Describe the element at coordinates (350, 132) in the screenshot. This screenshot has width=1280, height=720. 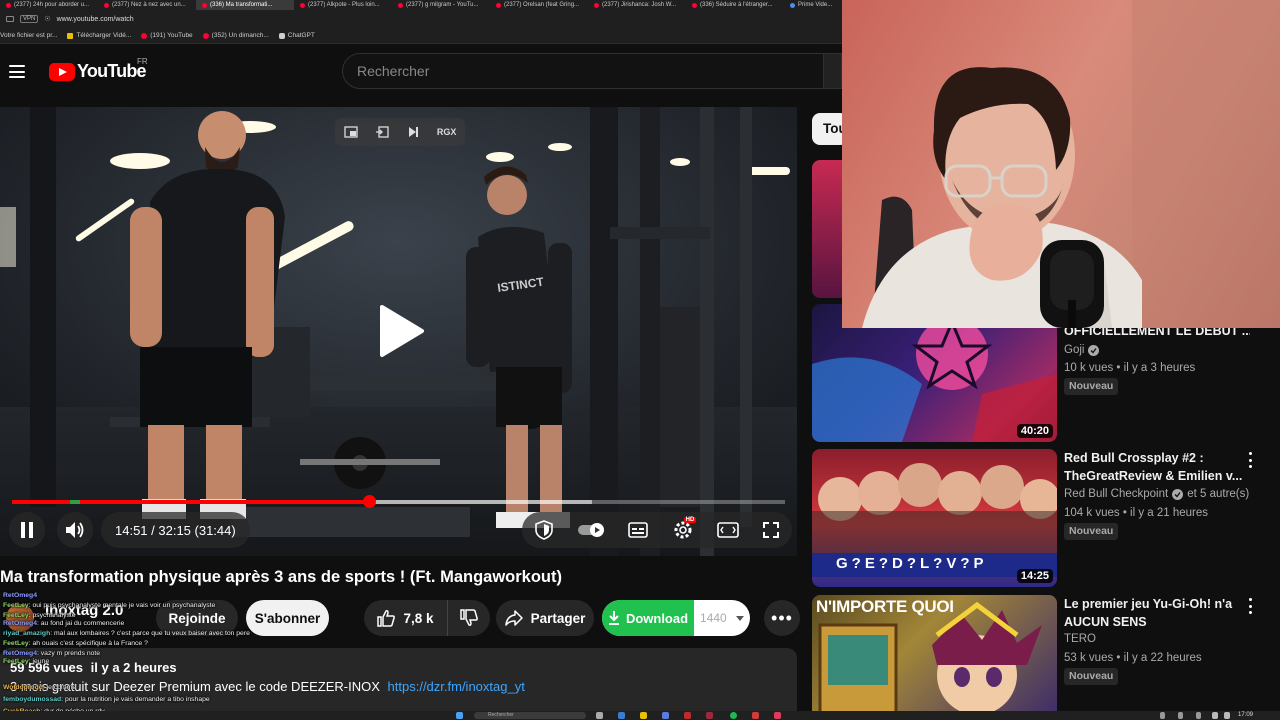
I see `picture-in-picture-icon` at that location.